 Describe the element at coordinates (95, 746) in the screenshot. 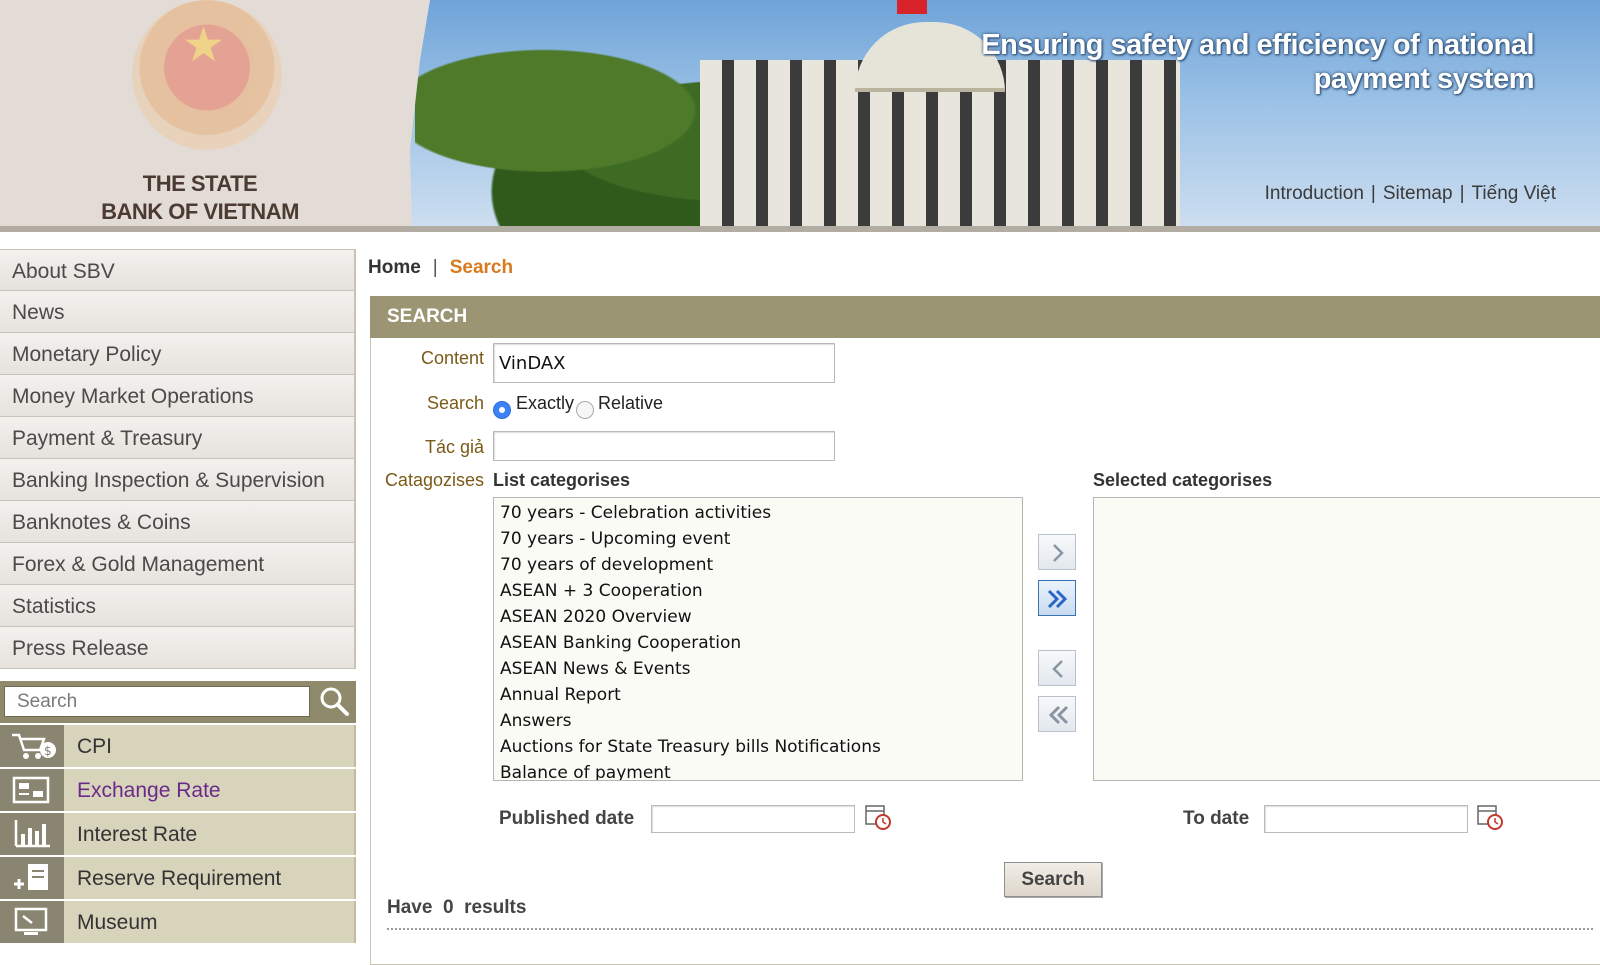

I see `quicklink-label: CPI` at that location.